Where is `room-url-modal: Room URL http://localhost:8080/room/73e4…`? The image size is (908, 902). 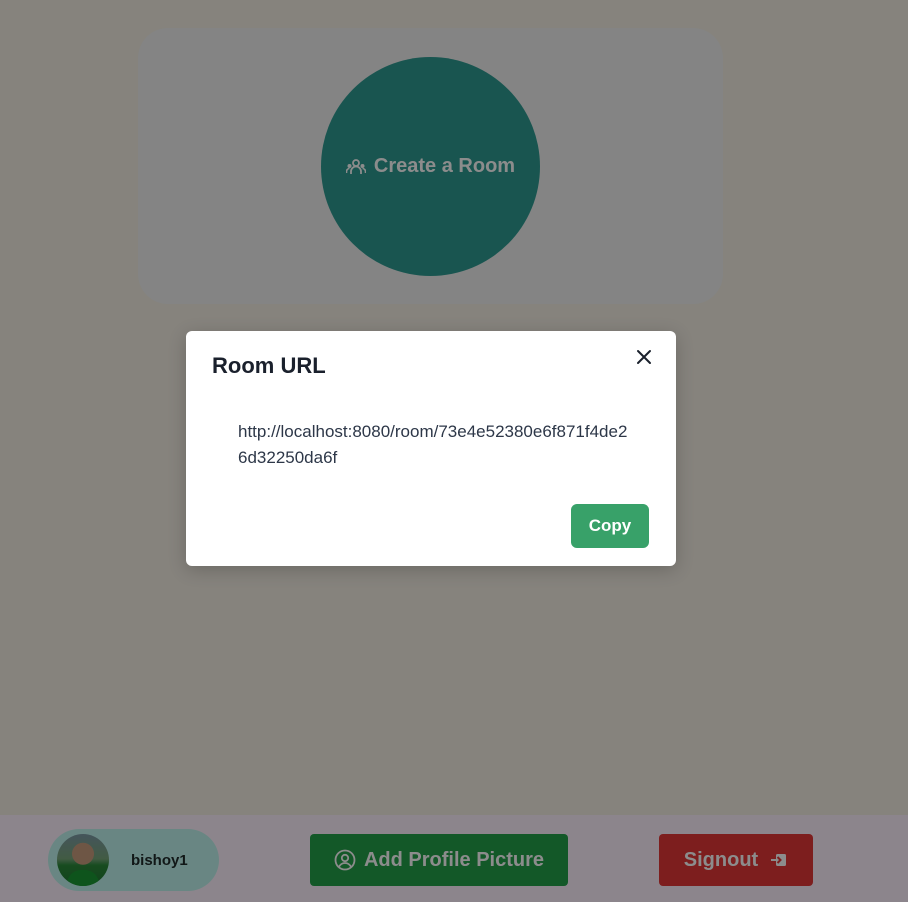 room-url-modal: Room URL http://localhost:8080/room/73e4… is located at coordinates (431, 448).